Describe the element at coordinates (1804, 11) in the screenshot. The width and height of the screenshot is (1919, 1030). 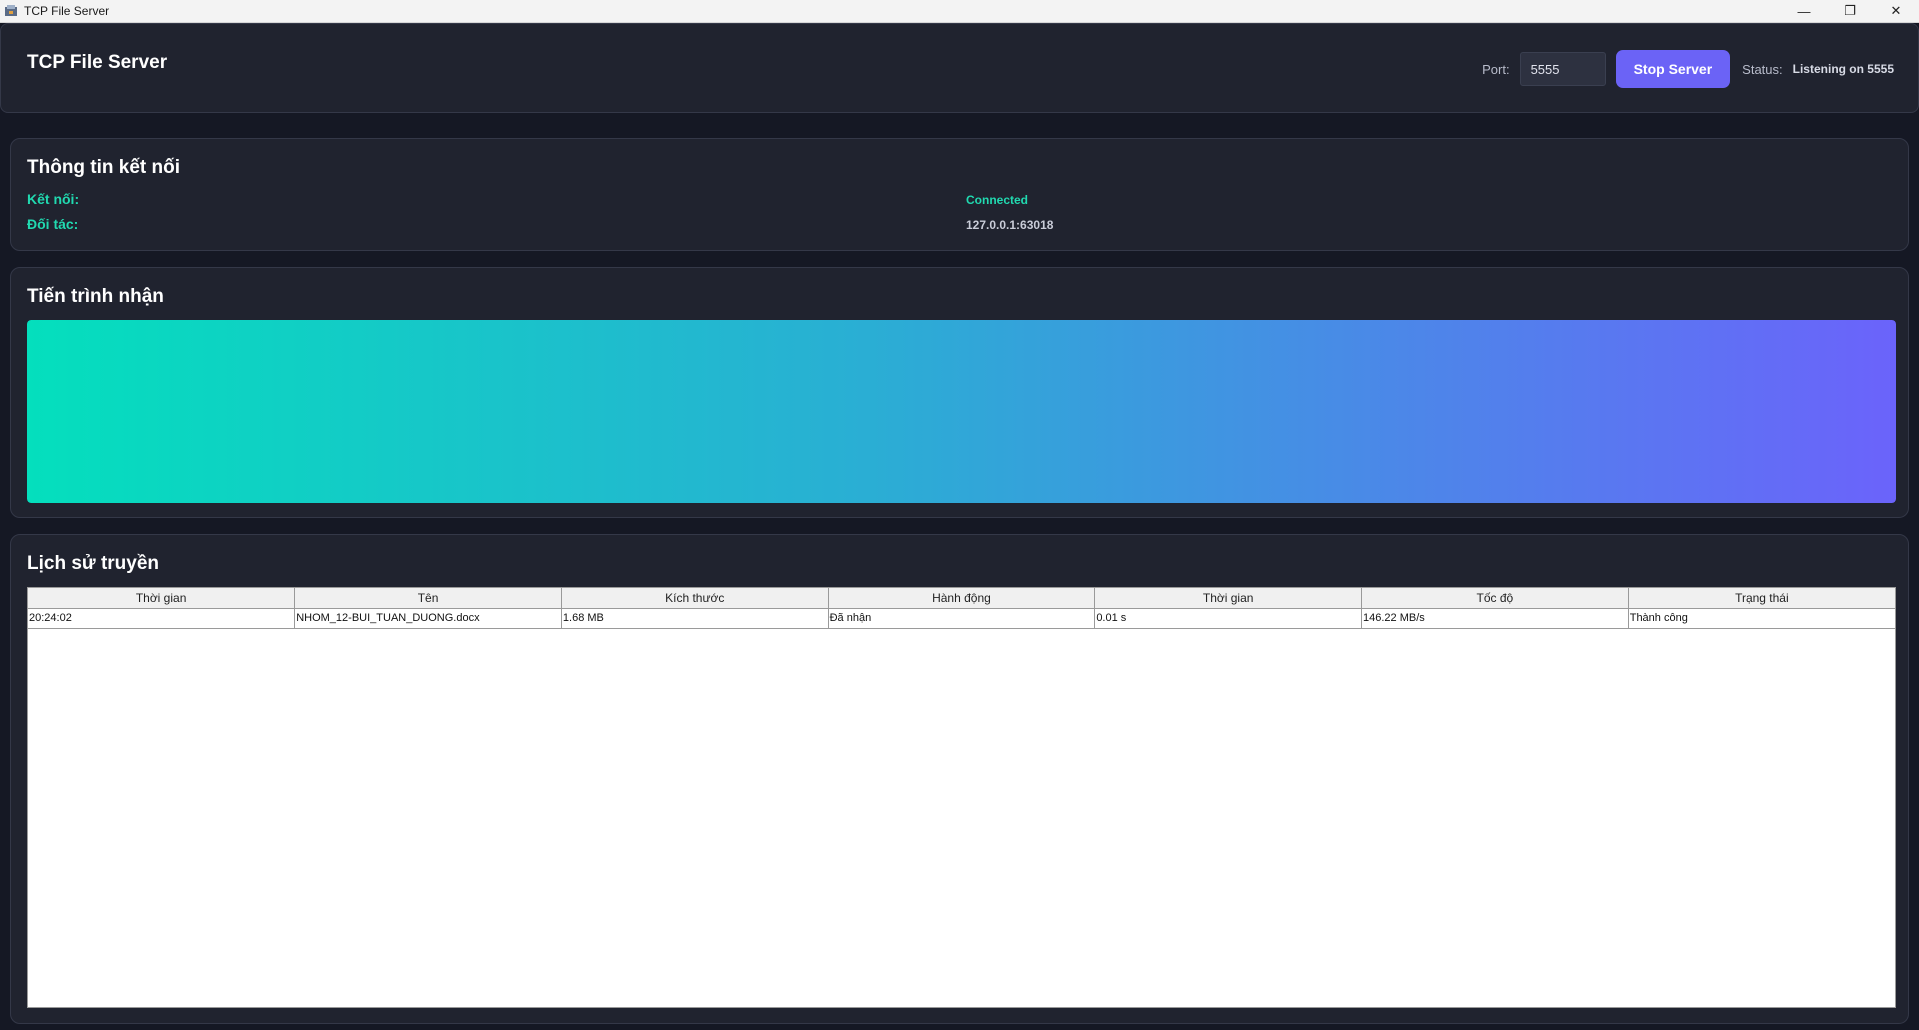
I see `minimize-icon: —` at that location.